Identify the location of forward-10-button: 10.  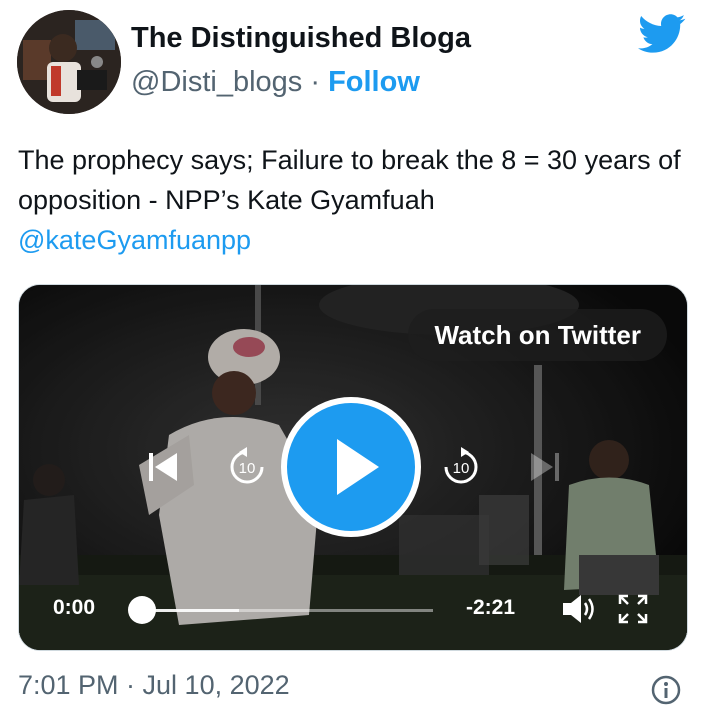
(461, 467).